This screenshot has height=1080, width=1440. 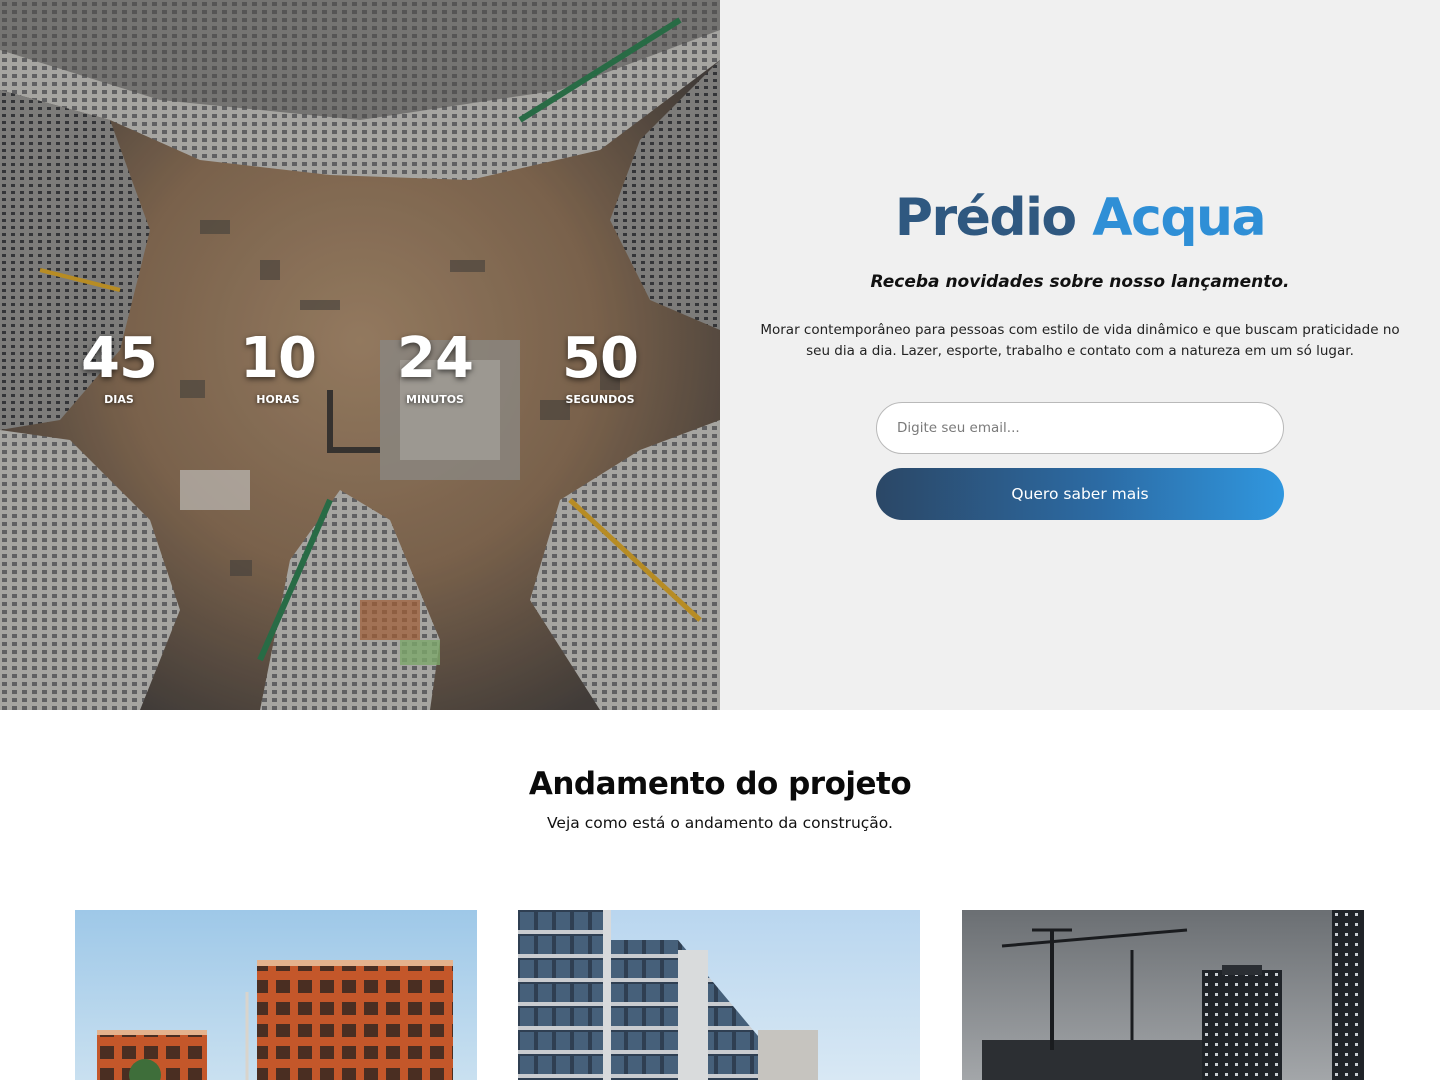 What do you see at coordinates (119, 358) in the screenshot?
I see `countdown-days-value: 45` at bounding box center [119, 358].